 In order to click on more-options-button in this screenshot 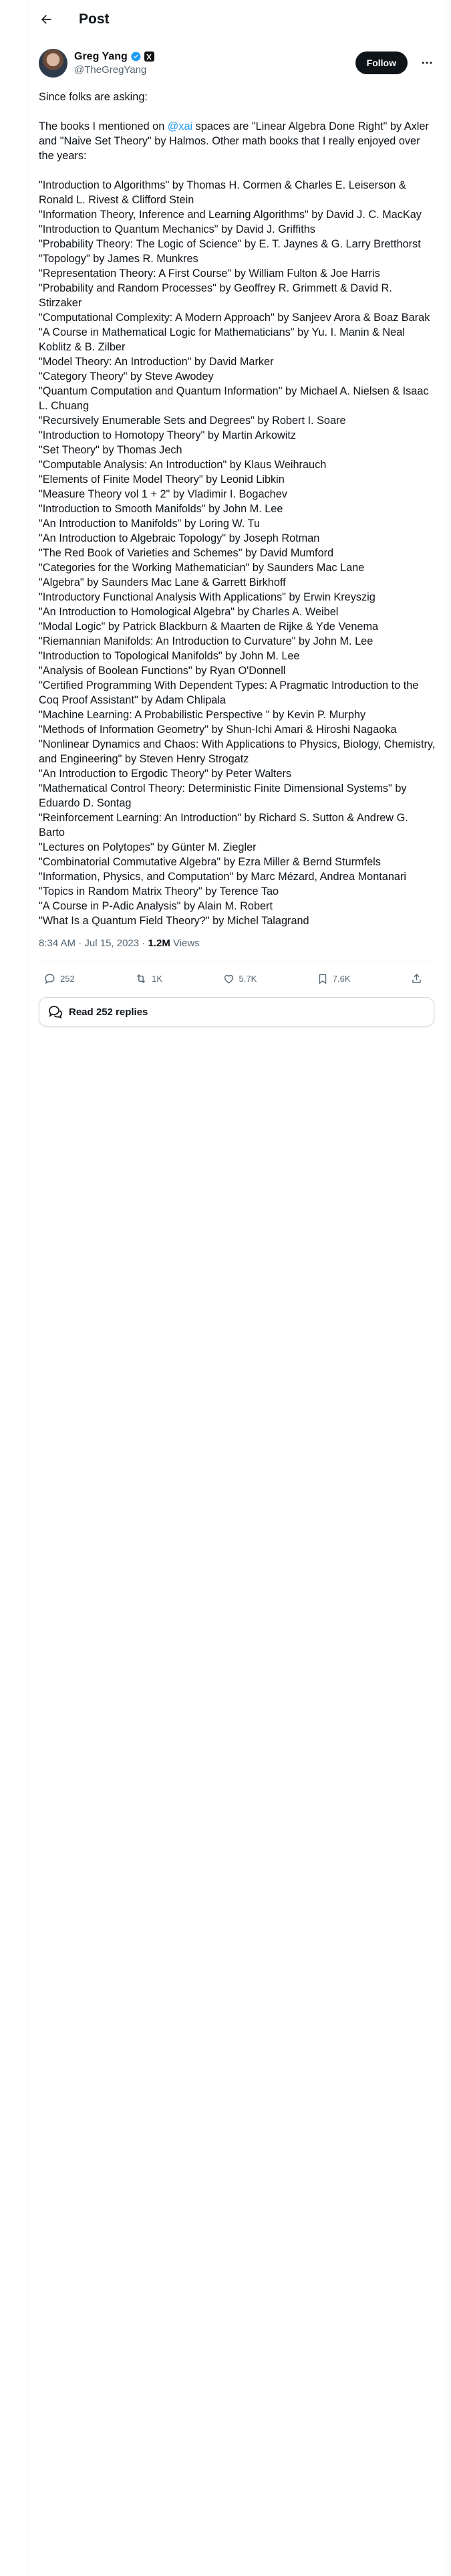, I will do `click(427, 63)`.